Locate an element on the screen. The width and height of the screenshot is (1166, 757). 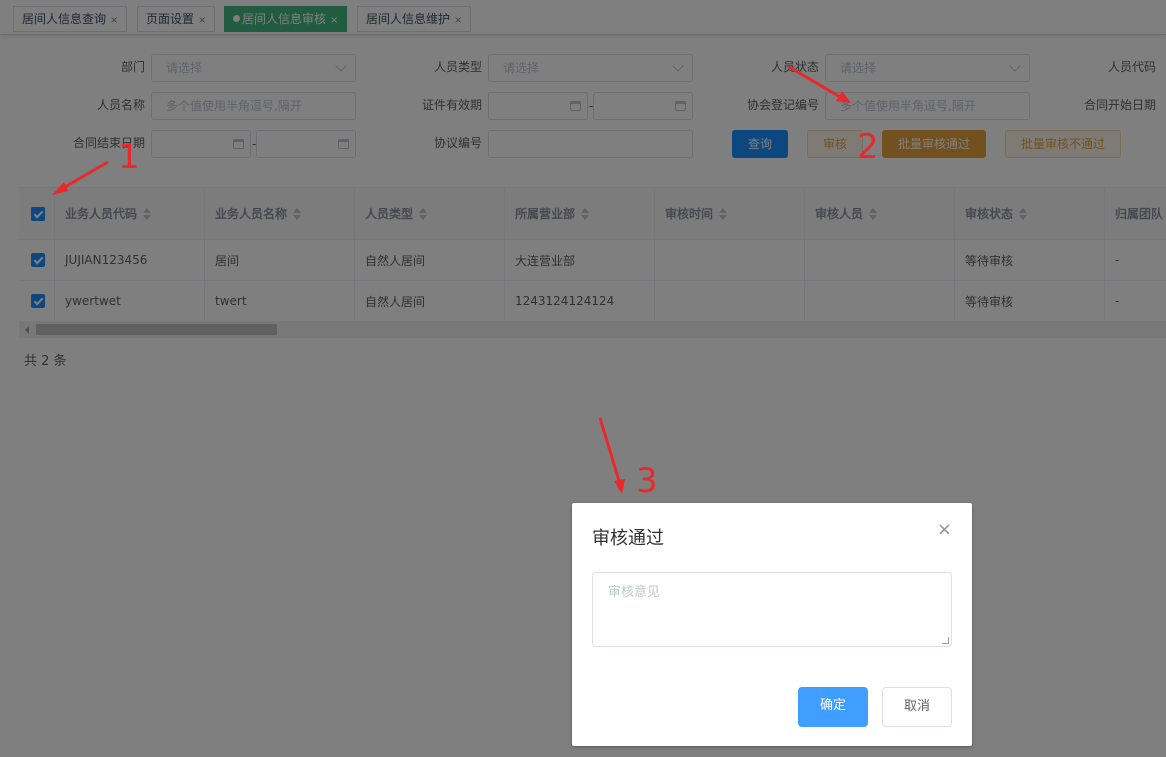
annotation-number: 1 is located at coordinates (129, 157).